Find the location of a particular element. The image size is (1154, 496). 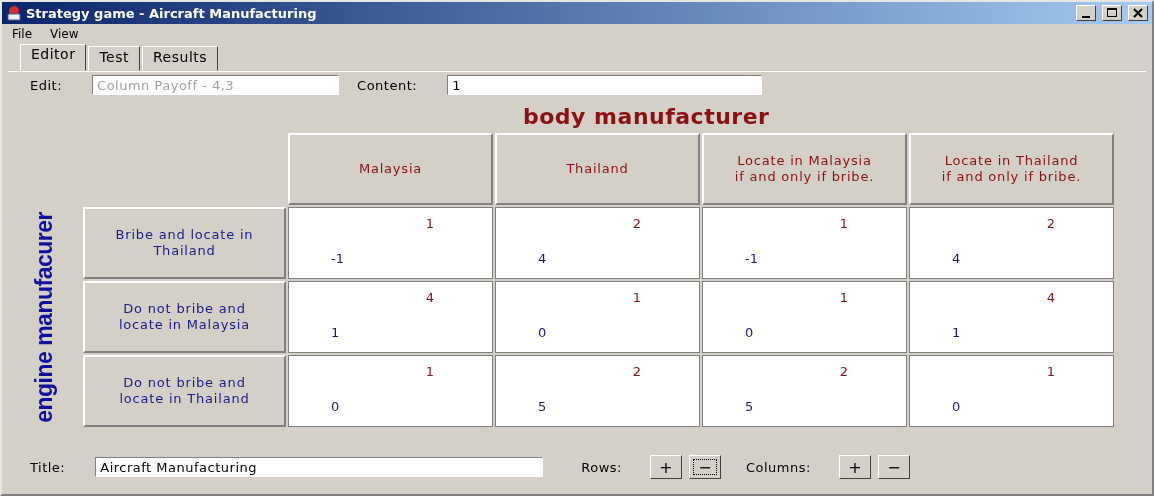

menu-item: View is located at coordinates (64, 33).